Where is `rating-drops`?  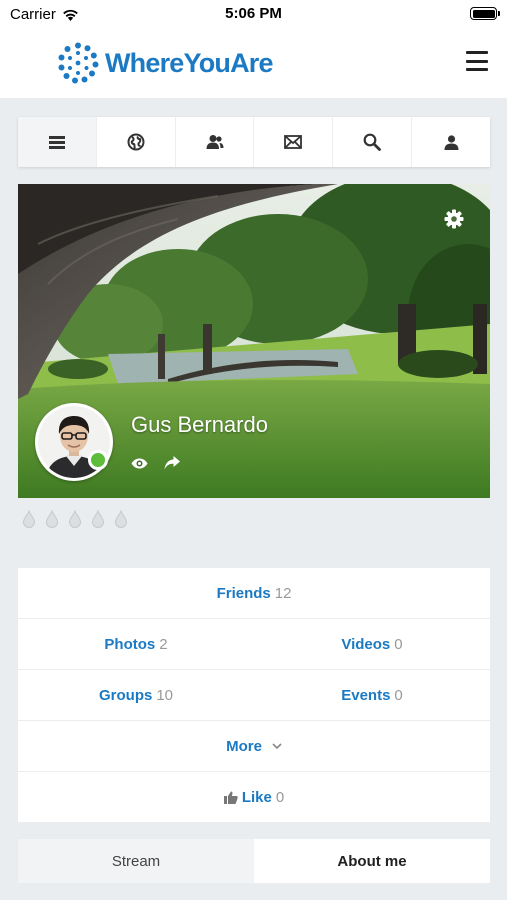
rating-drops is located at coordinates (75, 519).